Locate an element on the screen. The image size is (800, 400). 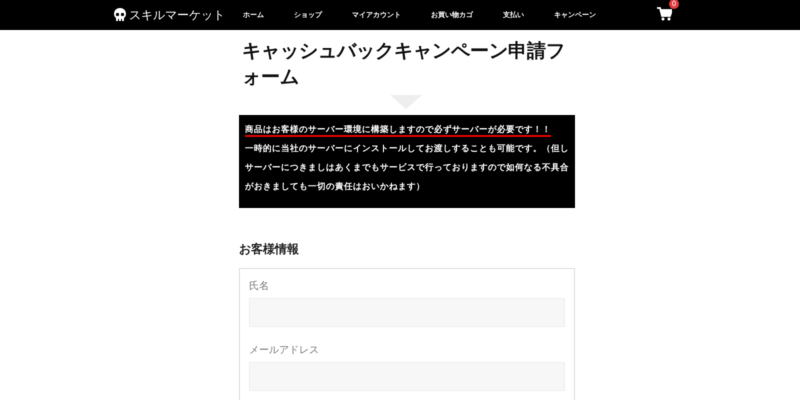
cart-icon is located at coordinates (664, 13).